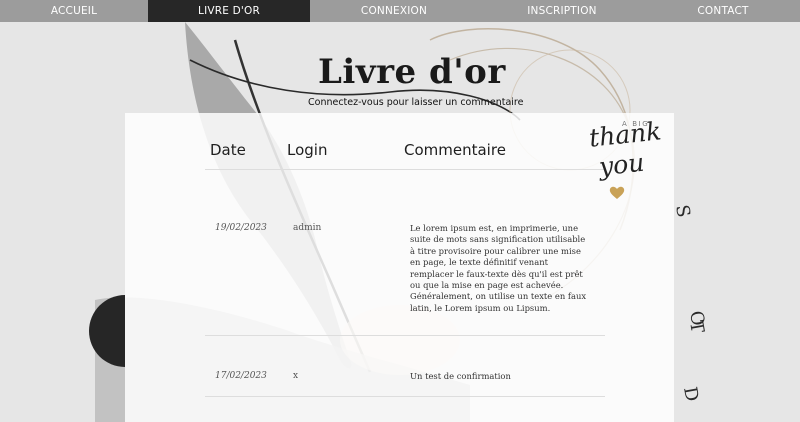 This screenshot has height=422, width=800. What do you see at coordinates (617, 192) in the screenshot?
I see `heart-icon` at bounding box center [617, 192].